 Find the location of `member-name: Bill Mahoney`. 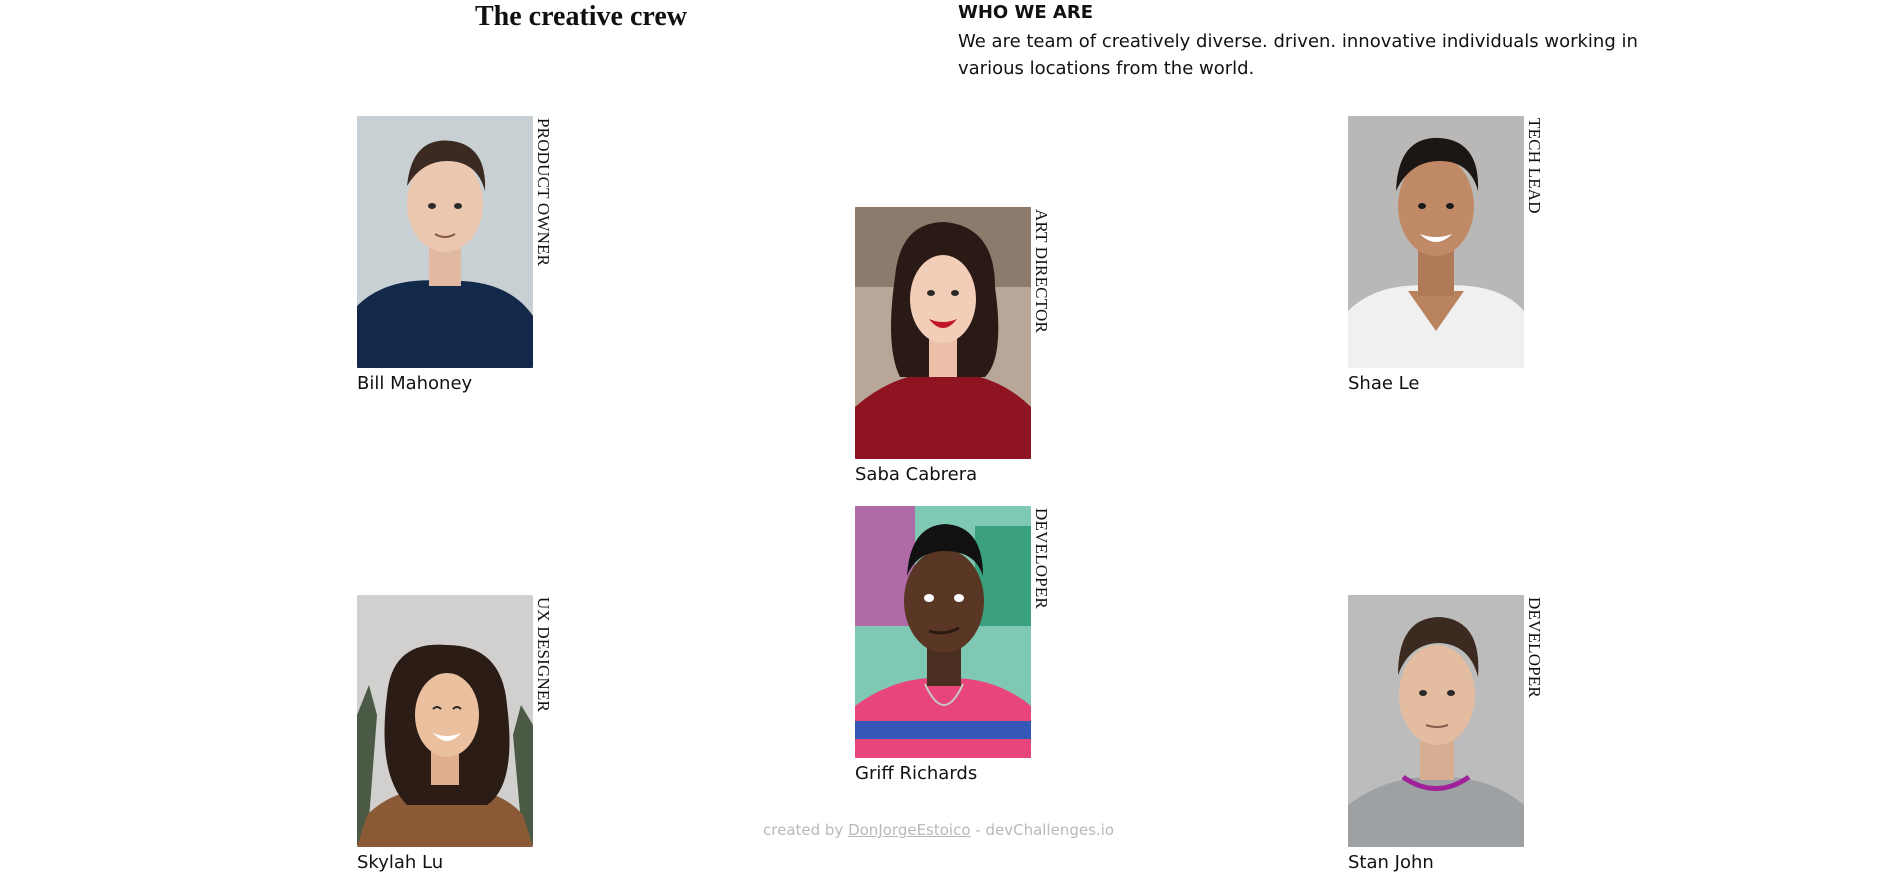

member-name: Bill Mahoney is located at coordinates (415, 383).